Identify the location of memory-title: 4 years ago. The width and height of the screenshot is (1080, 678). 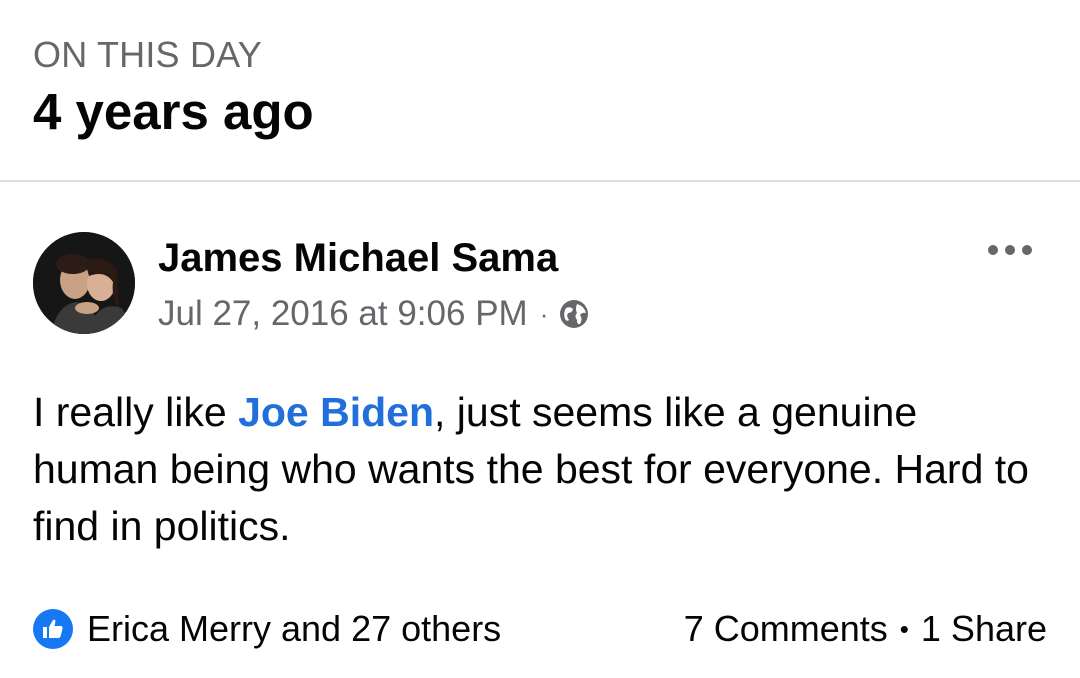
(173, 111).